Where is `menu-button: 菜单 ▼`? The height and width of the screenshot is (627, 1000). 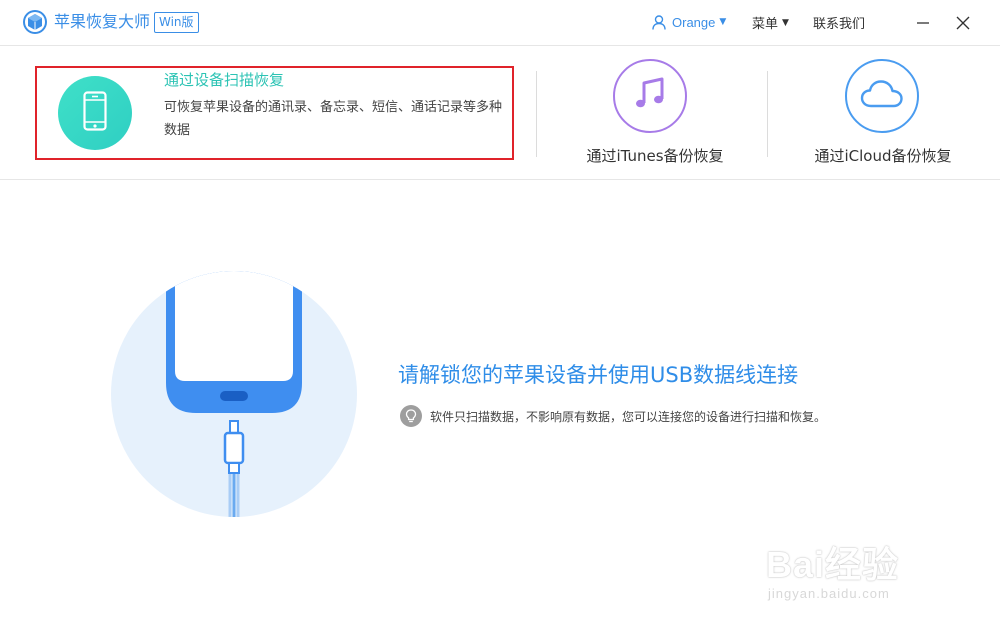
menu-button: 菜单 ▼ is located at coordinates (770, 22).